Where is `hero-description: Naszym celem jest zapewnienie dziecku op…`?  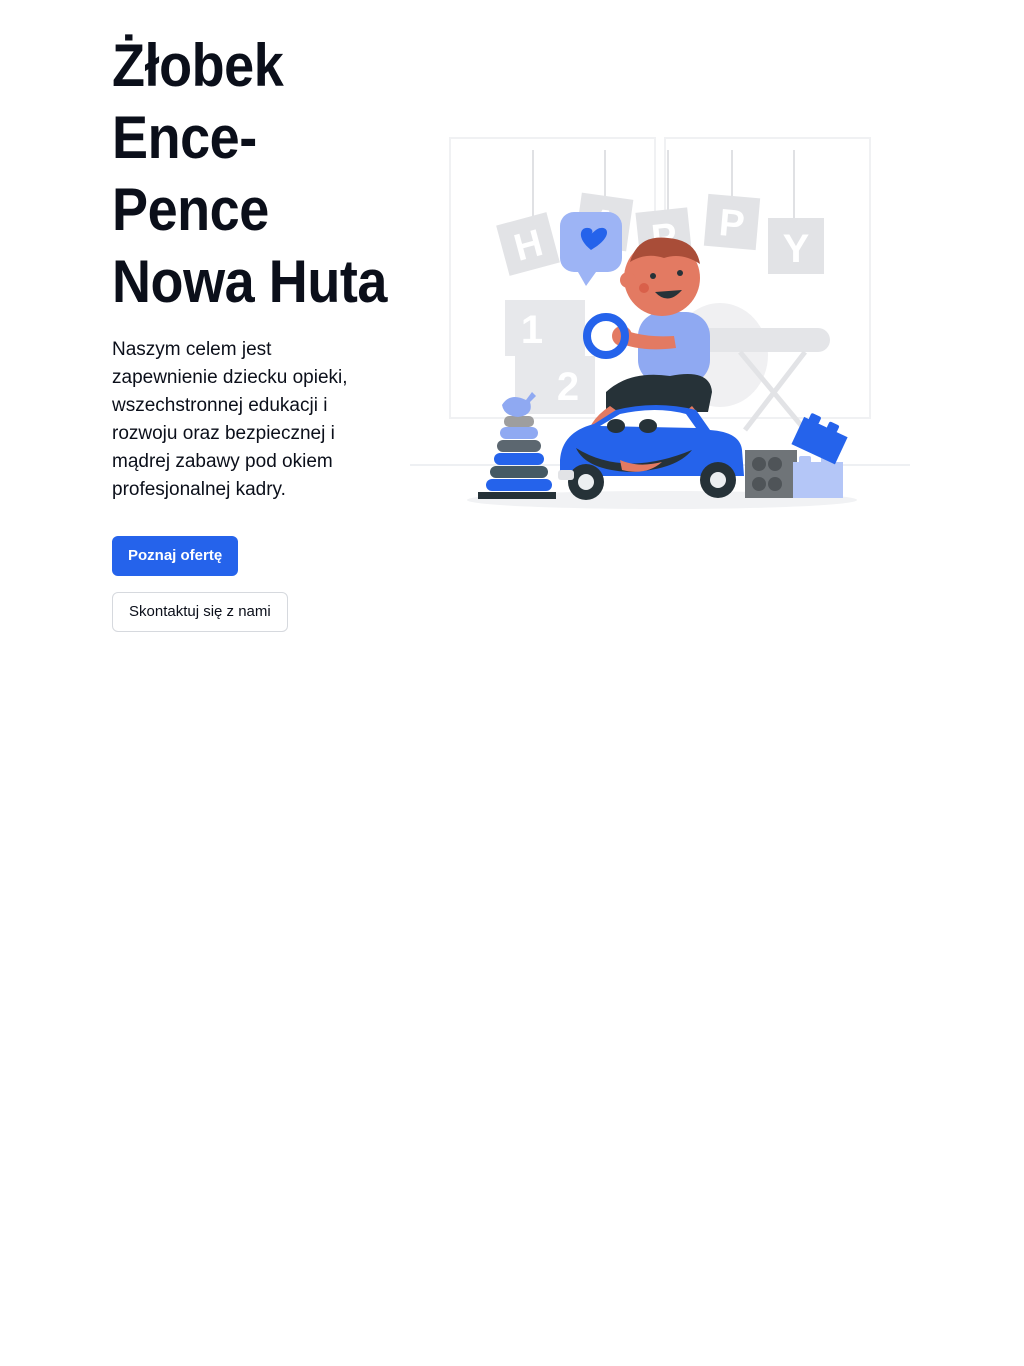
hero-description: Naszym celem jest zapewnienie dziecku op… is located at coordinates (230, 419).